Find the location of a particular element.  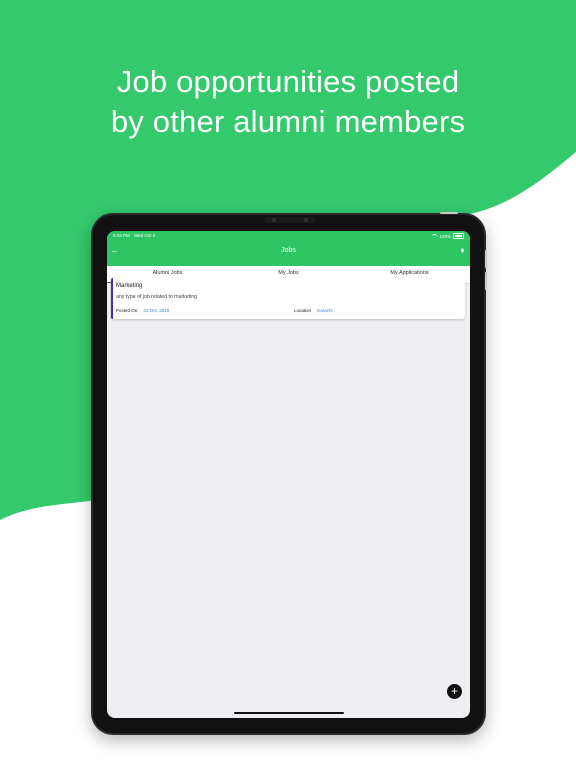

plus-icon: + is located at coordinates (454, 691).